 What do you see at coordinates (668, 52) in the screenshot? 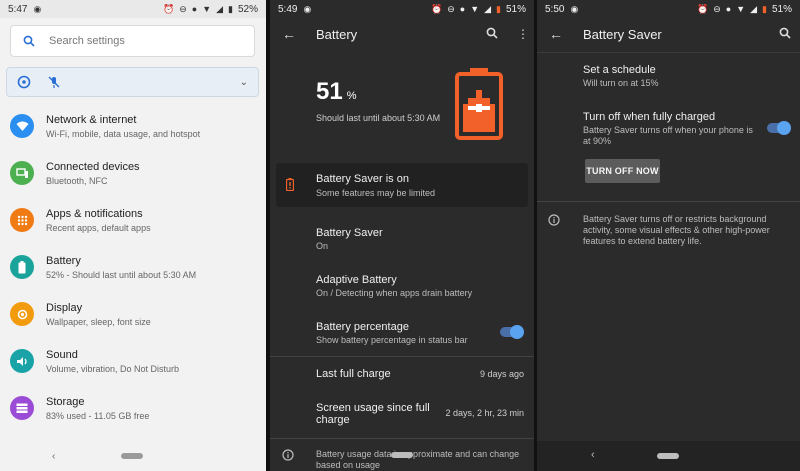
I see `app-bar-divider` at bounding box center [668, 52].